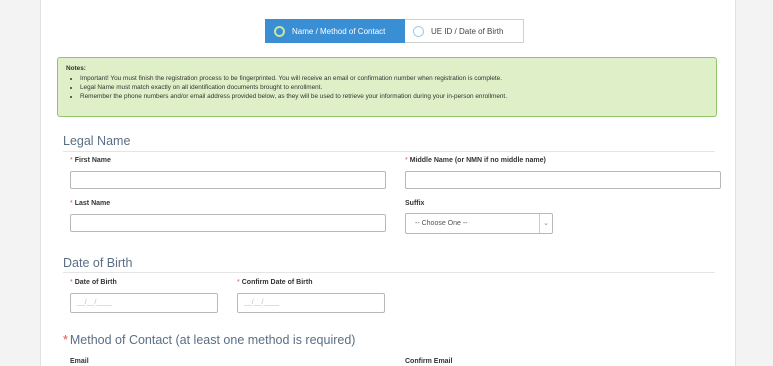  I want to click on tab-label: UE ID / Date of Birth, so click(467, 31).